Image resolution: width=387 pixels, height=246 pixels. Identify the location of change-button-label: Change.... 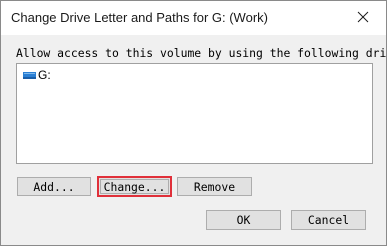
(134, 186).